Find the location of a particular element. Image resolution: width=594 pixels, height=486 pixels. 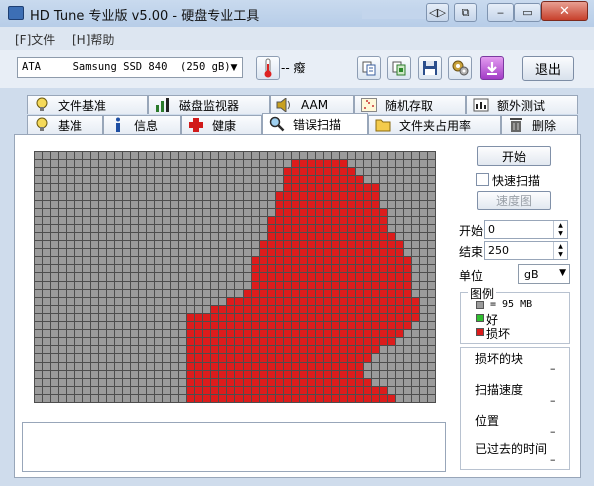

speed-map-button: 速度图 is located at coordinates (514, 200).